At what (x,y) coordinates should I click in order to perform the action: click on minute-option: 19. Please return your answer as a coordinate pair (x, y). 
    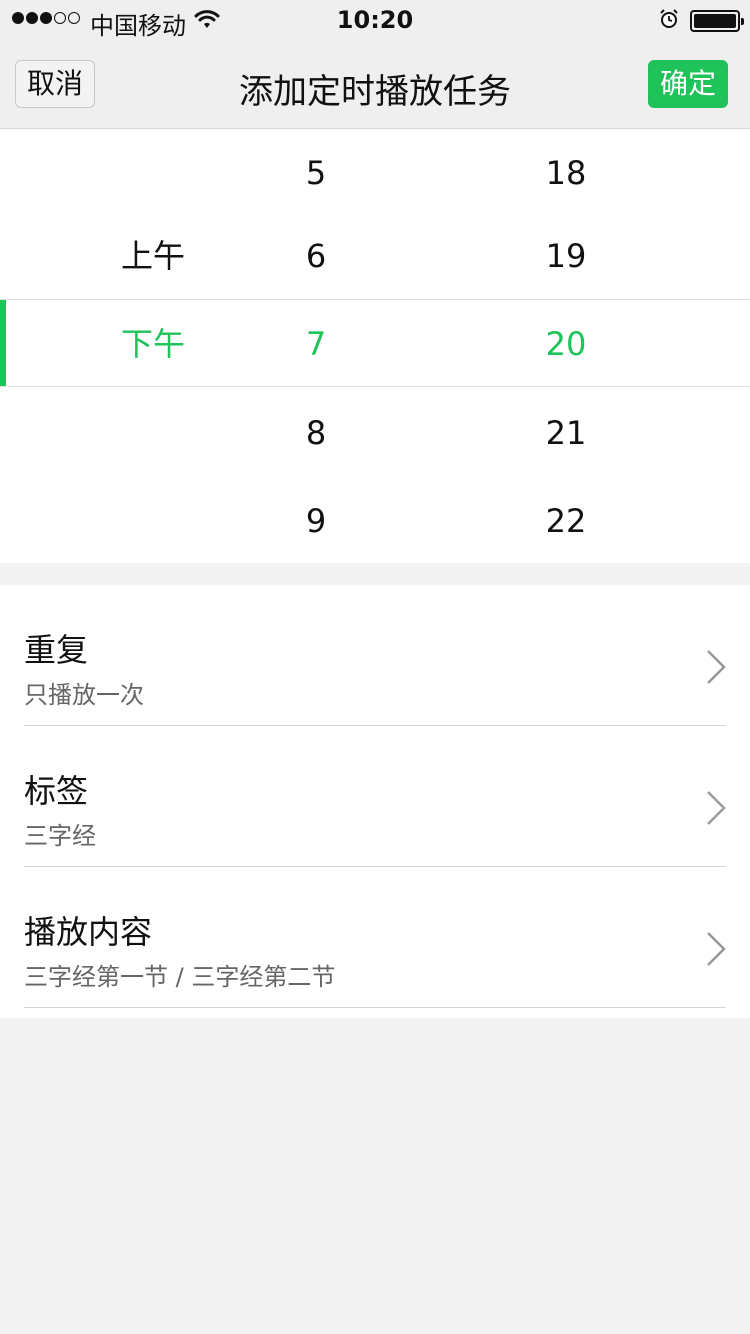
    Looking at the image, I should click on (566, 256).